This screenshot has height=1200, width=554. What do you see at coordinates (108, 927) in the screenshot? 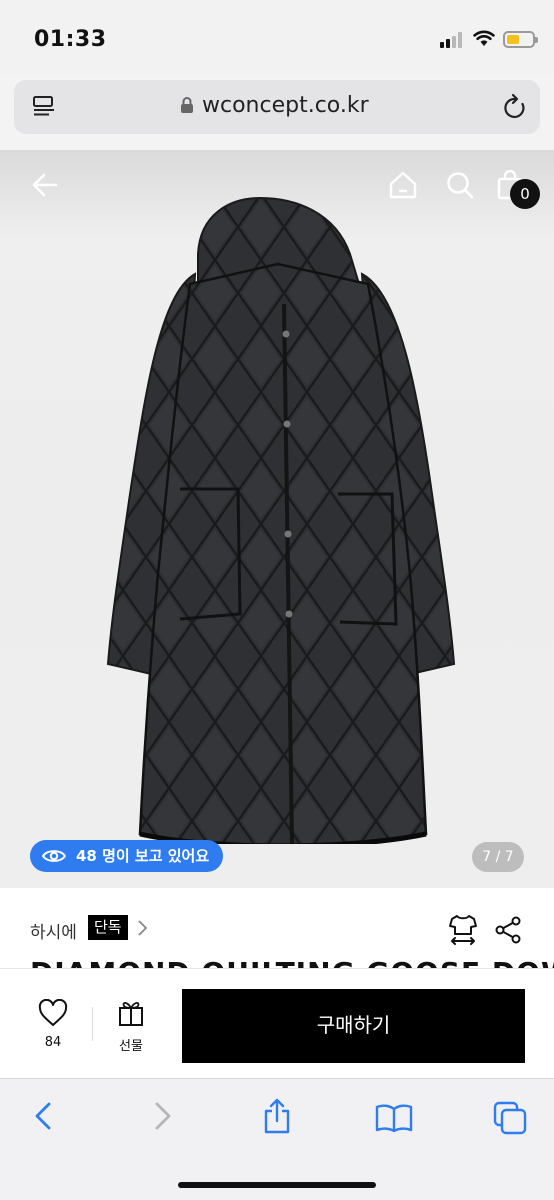
I see `exclusive-badge: 단독` at bounding box center [108, 927].